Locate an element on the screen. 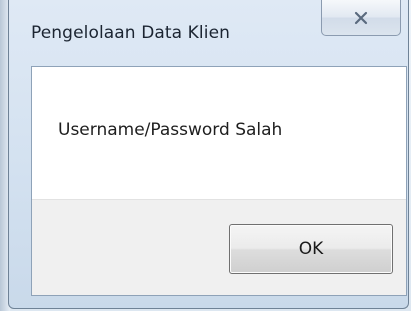 The width and height of the screenshot is (411, 311). ok-button: OK is located at coordinates (311, 249).